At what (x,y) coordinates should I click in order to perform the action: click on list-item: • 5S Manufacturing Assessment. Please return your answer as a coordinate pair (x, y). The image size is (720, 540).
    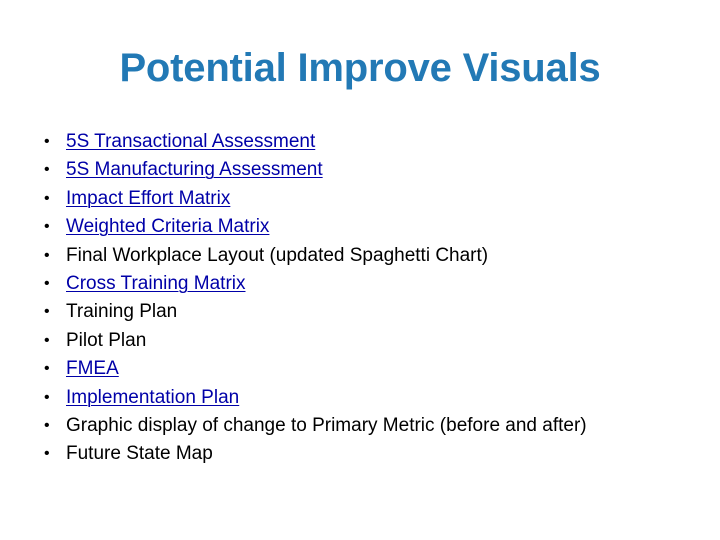
    Looking at the image, I should click on (368, 170).